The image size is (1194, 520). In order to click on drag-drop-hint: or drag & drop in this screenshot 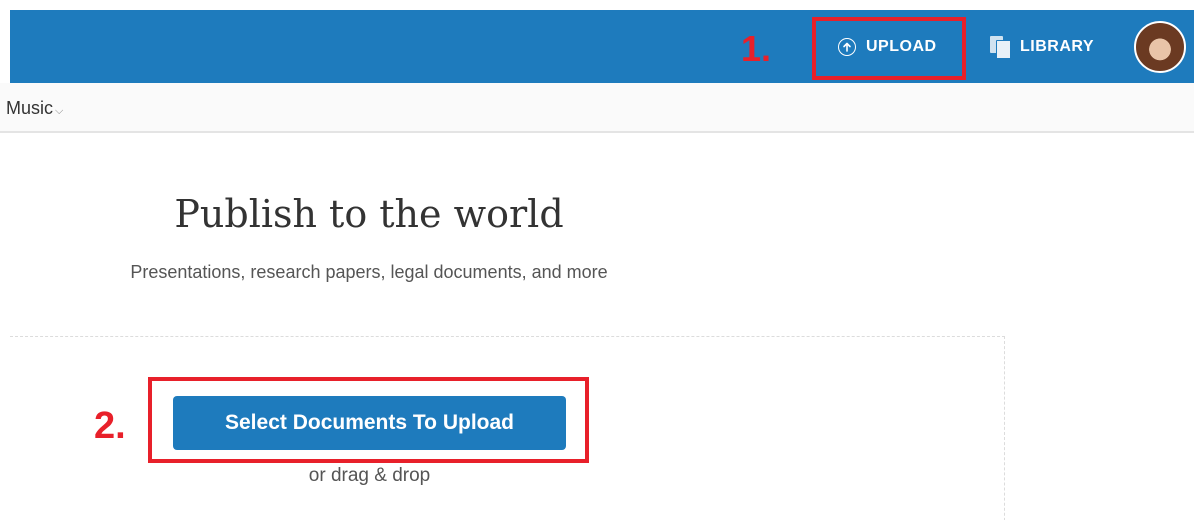, I will do `click(369, 475)`.